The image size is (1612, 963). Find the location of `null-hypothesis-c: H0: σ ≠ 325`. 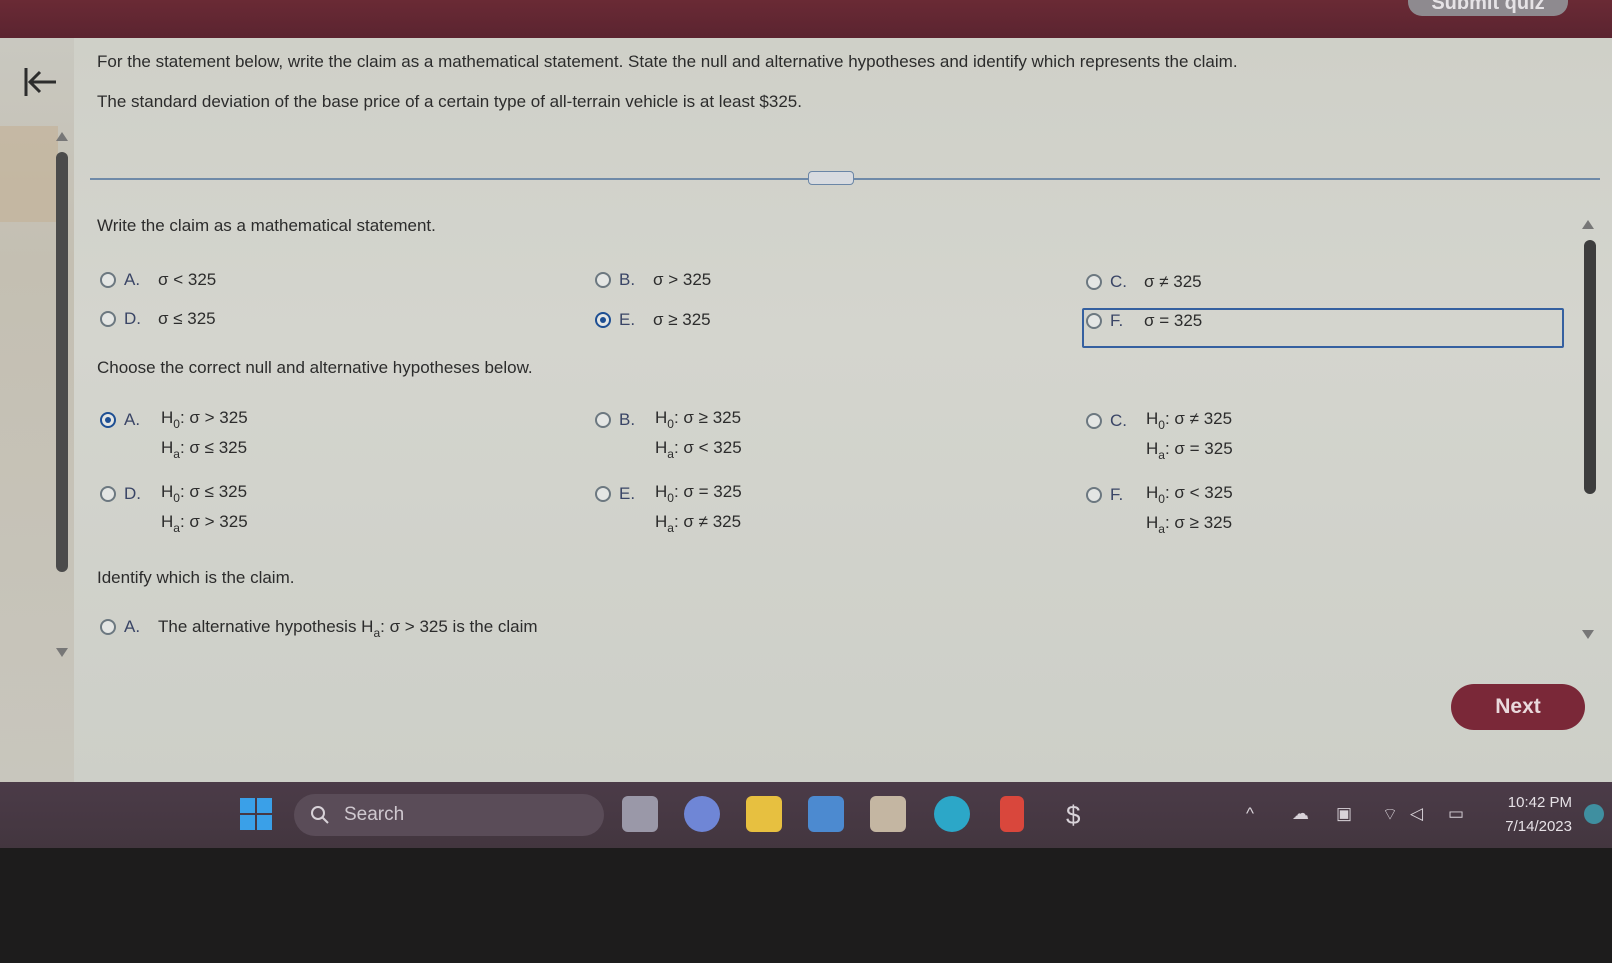

null-hypothesis-c: H0: σ ≠ 325 is located at coordinates (1189, 420).